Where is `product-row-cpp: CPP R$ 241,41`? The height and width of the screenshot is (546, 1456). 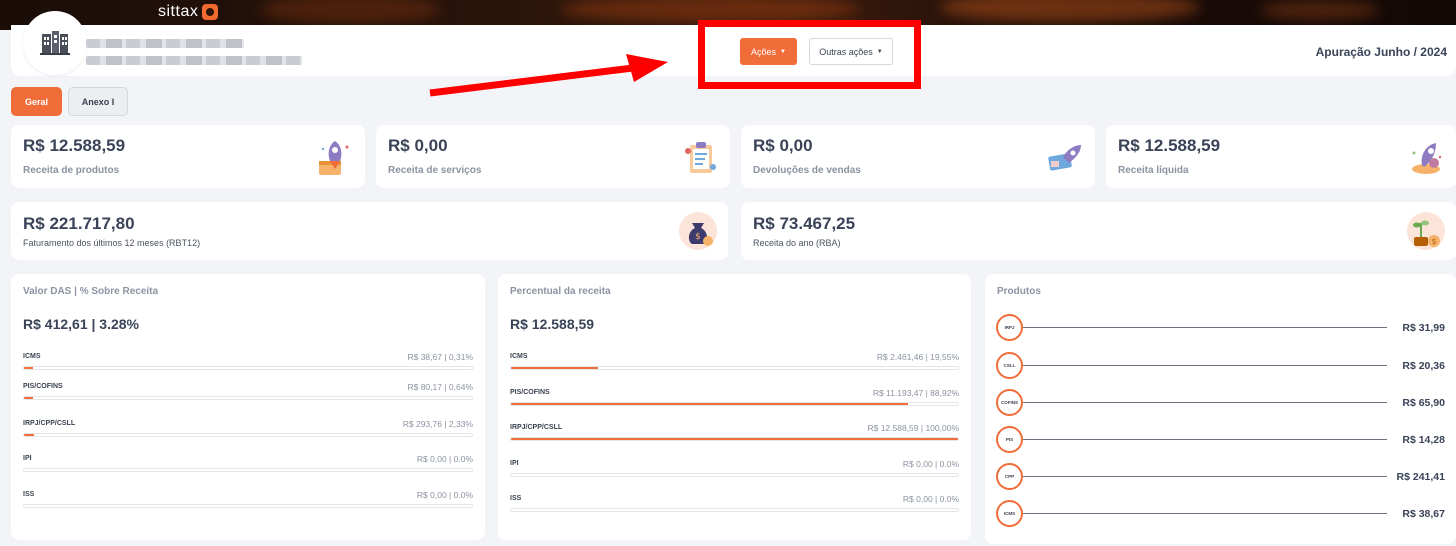
product-row-cpp: CPP R$ 241,41 is located at coordinates (1220, 477).